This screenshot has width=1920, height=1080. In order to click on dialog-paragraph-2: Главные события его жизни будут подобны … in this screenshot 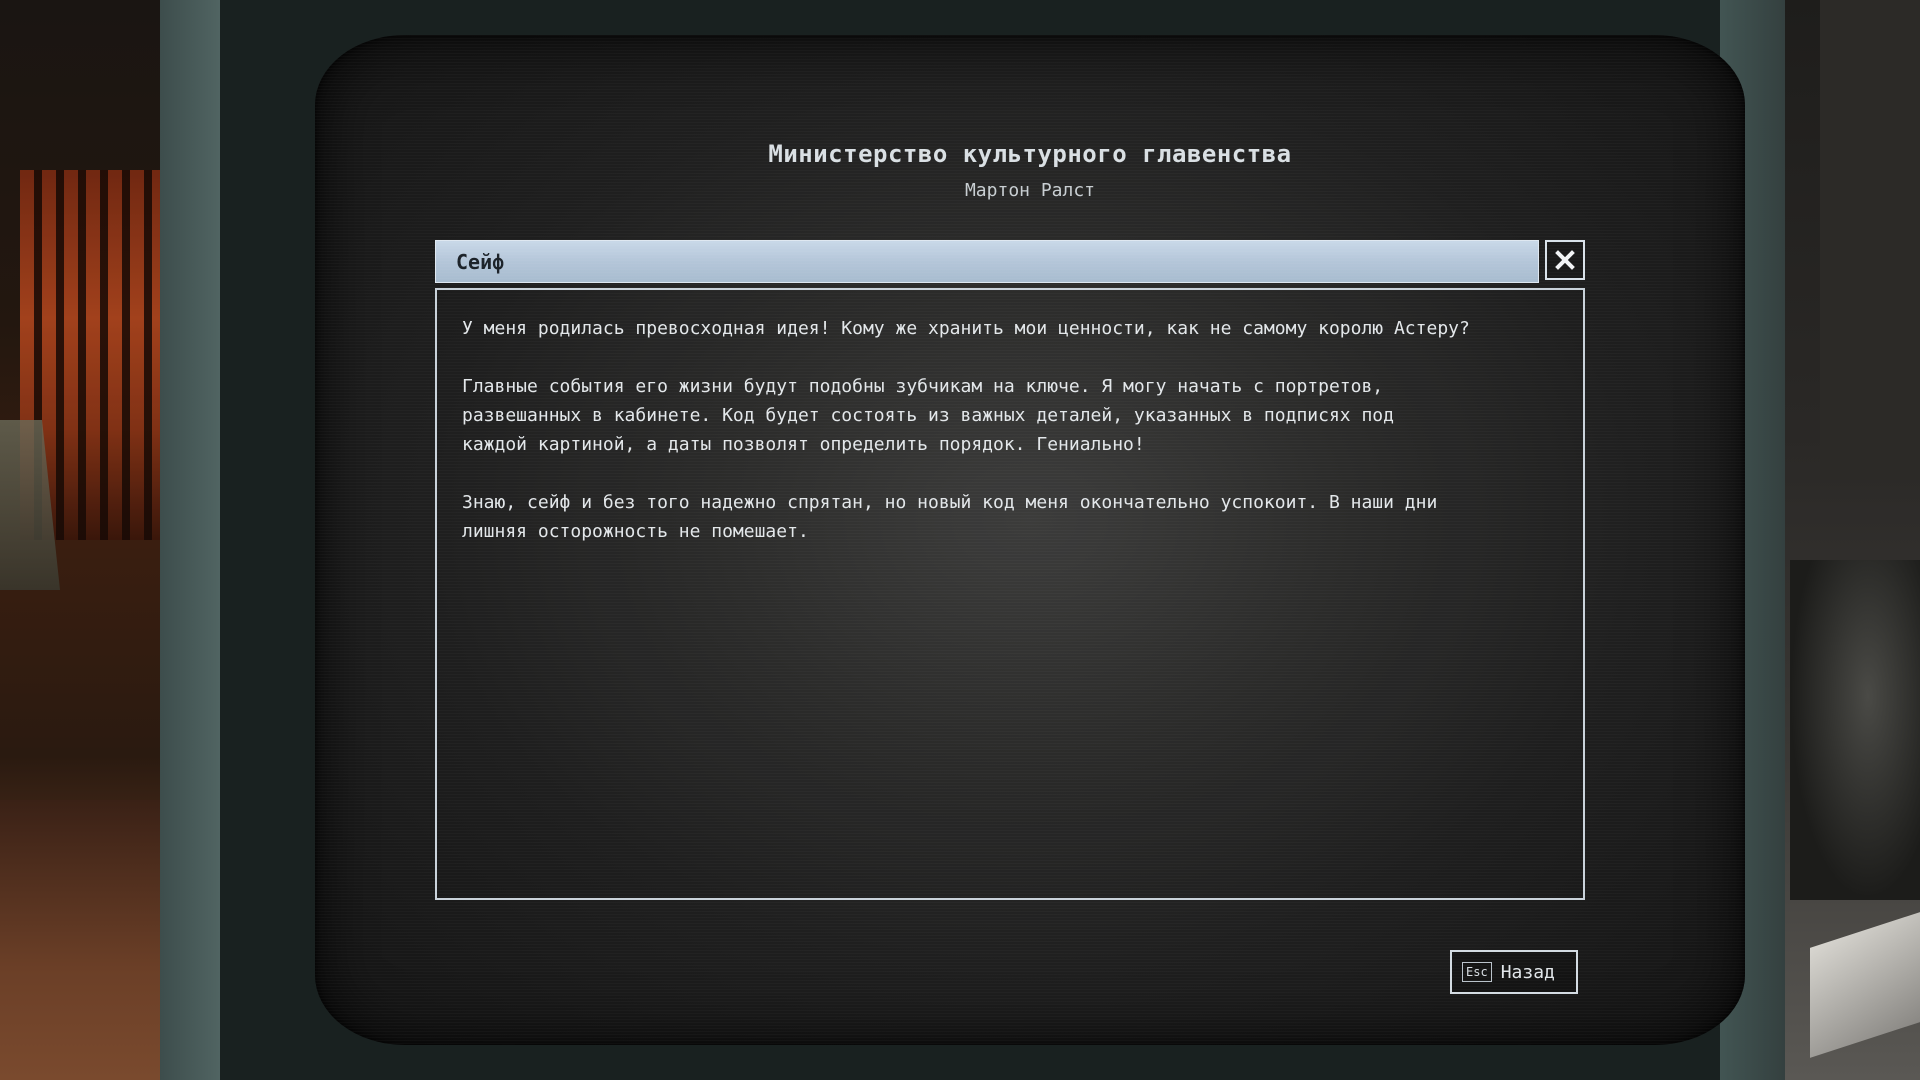, I will do `click(928, 415)`.